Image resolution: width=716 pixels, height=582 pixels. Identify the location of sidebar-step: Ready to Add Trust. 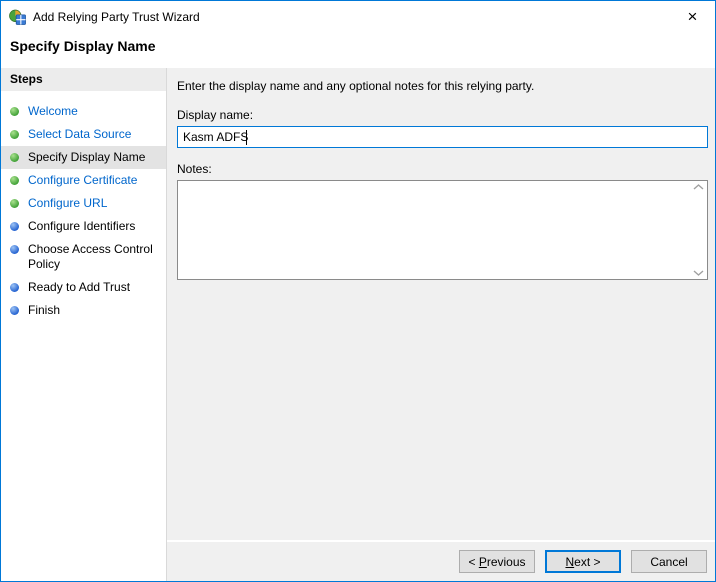
(83, 287).